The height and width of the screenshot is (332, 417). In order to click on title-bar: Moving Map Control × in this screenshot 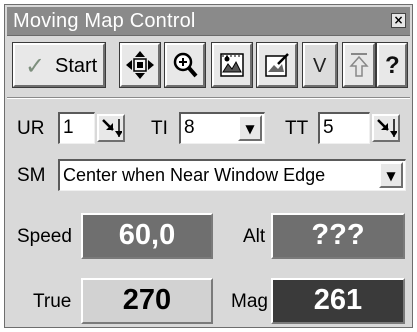, I will do `click(208, 21)`.